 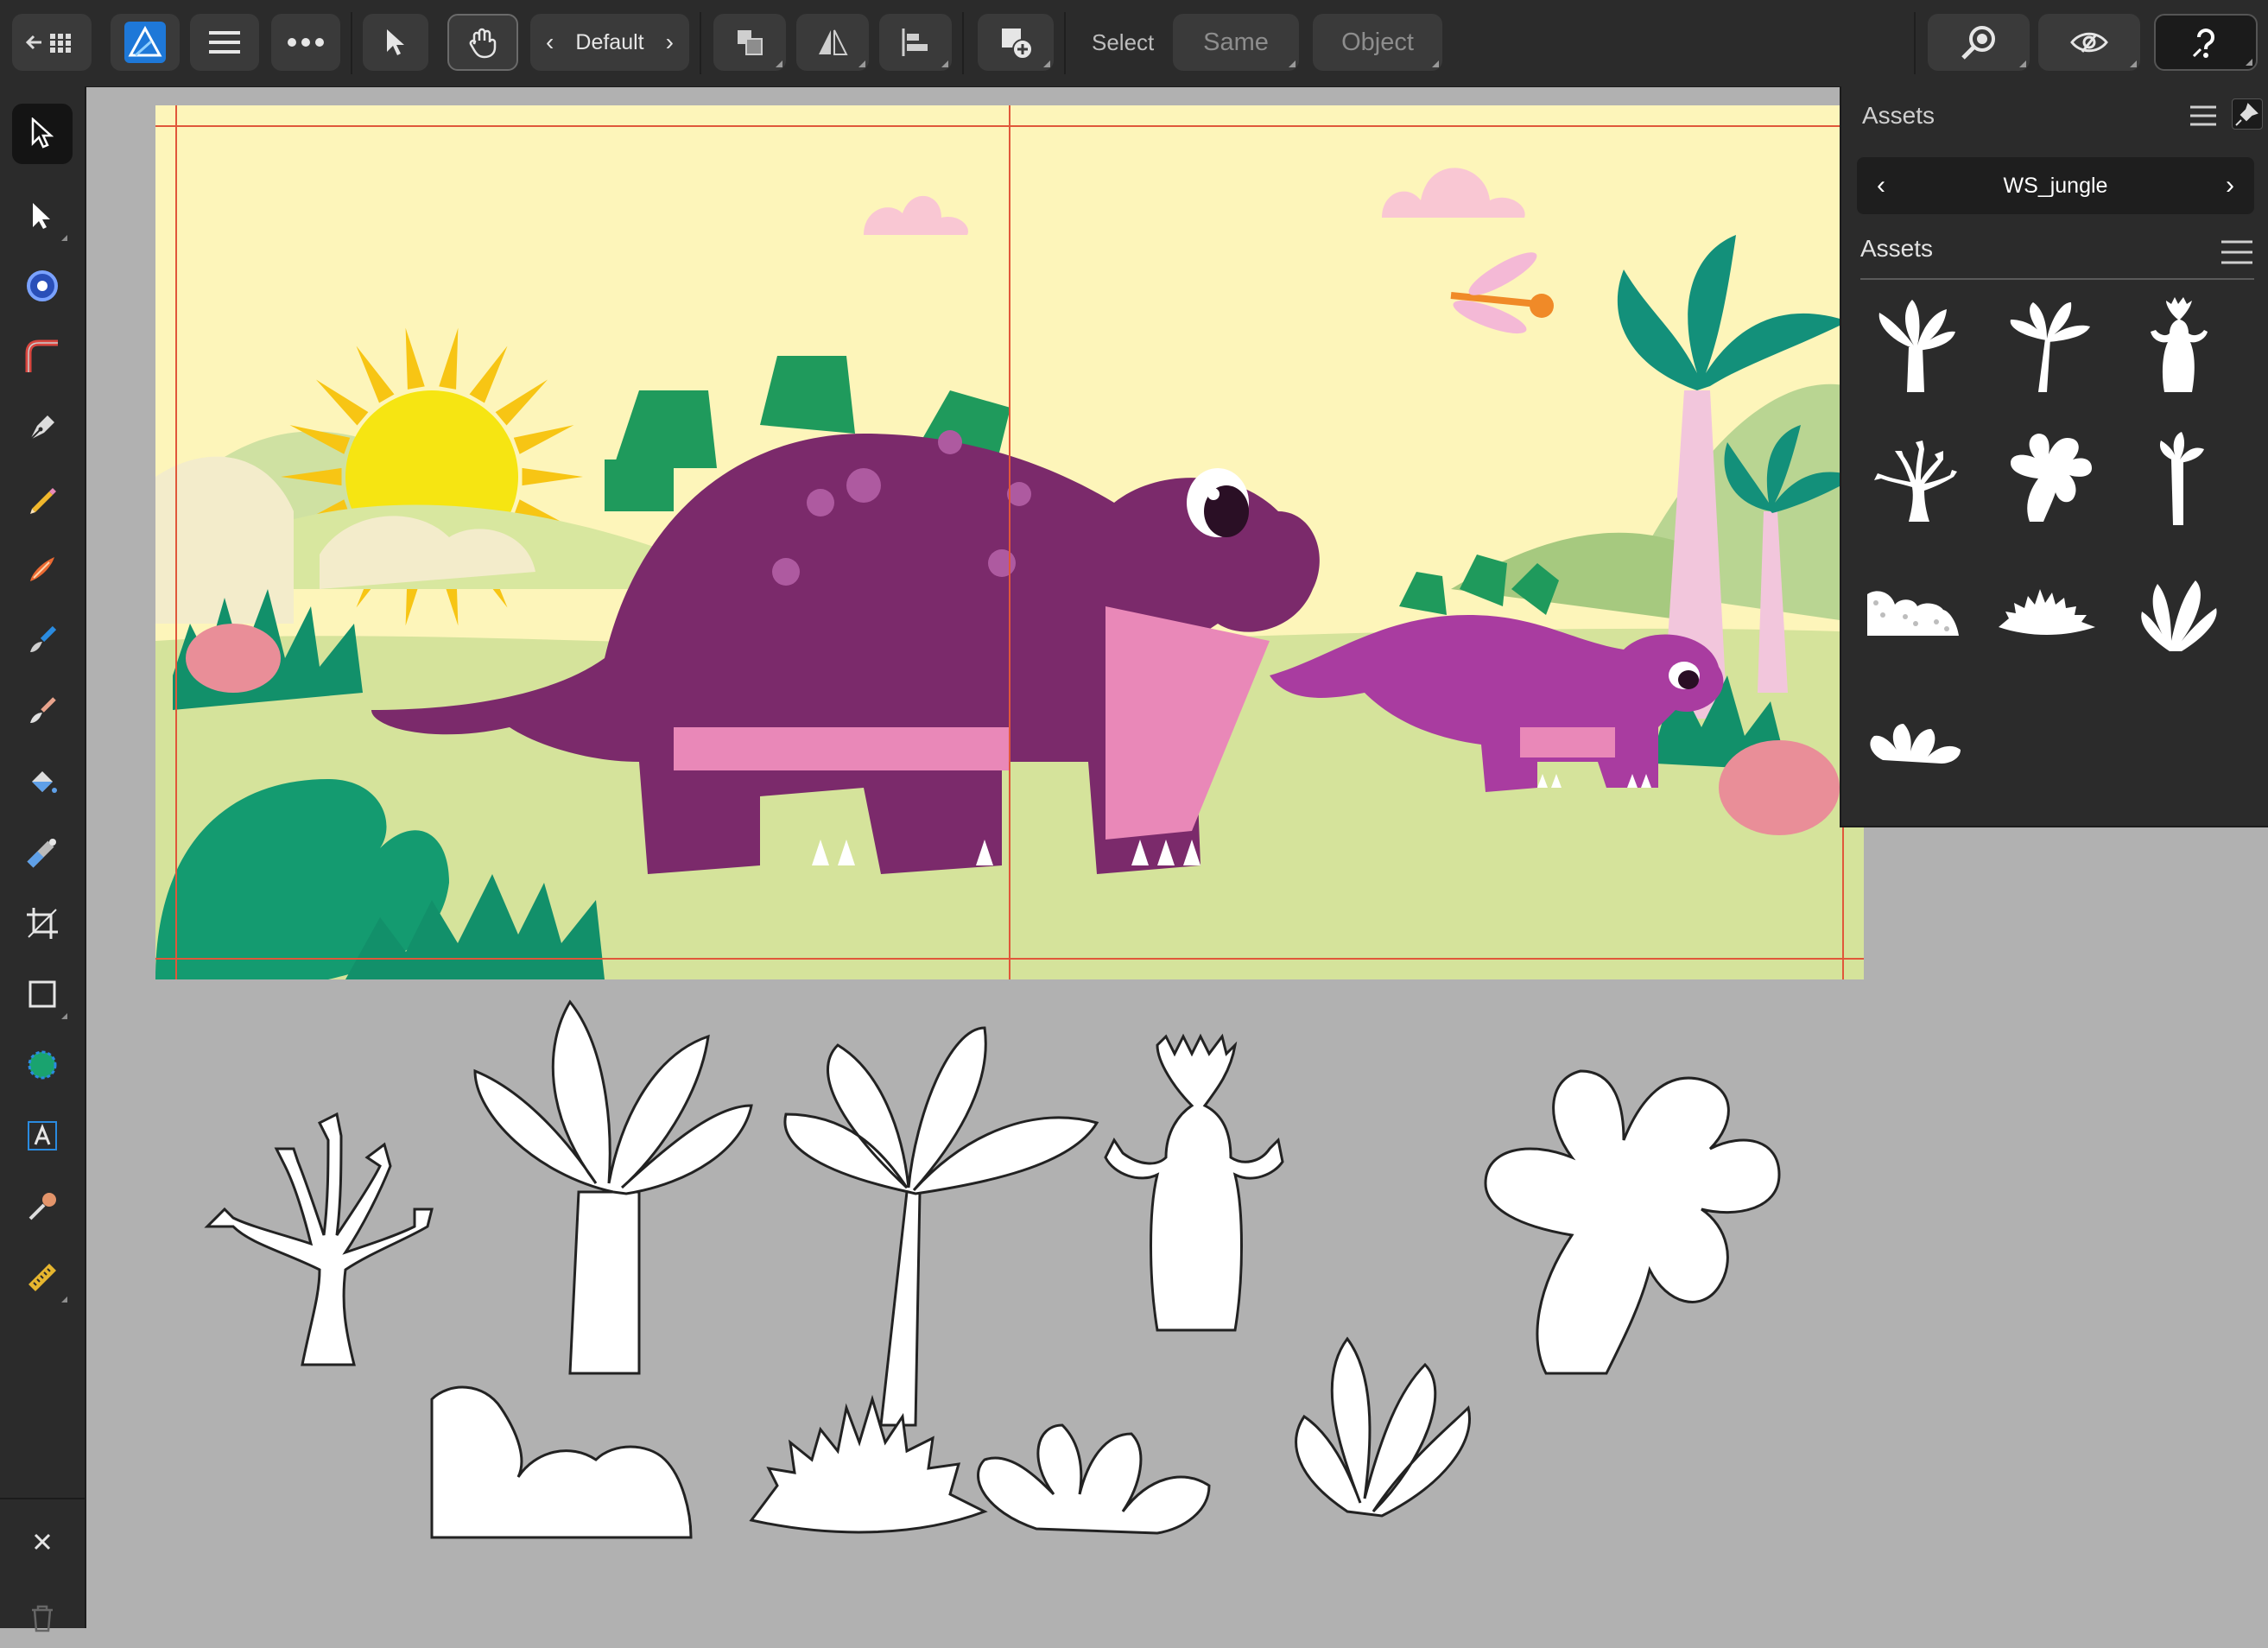 What do you see at coordinates (42, 1542) in the screenshot?
I see `close-tools-button` at bounding box center [42, 1542].